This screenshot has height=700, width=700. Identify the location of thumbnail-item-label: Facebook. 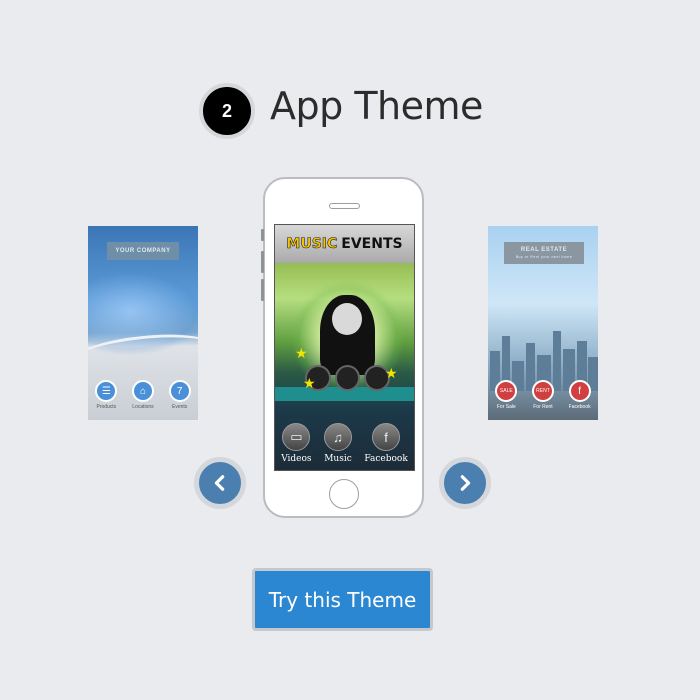
(579, 407).